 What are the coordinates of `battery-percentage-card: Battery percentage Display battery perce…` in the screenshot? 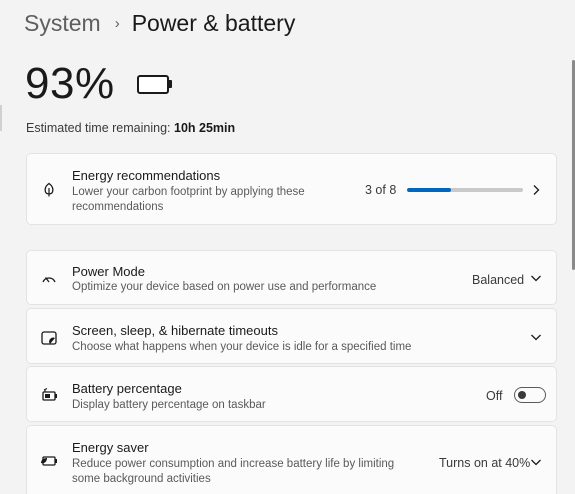 It's located at (291, 394).